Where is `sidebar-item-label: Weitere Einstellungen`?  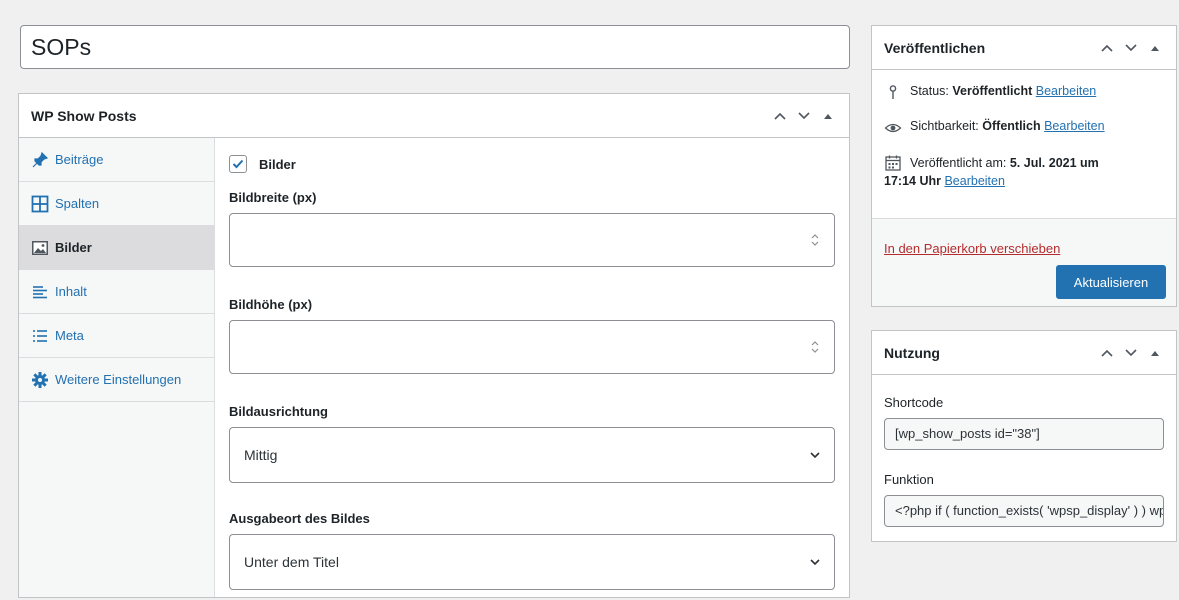 sidebar-item-label: Weitere Einstellungen is located at coordinates (118, 379).